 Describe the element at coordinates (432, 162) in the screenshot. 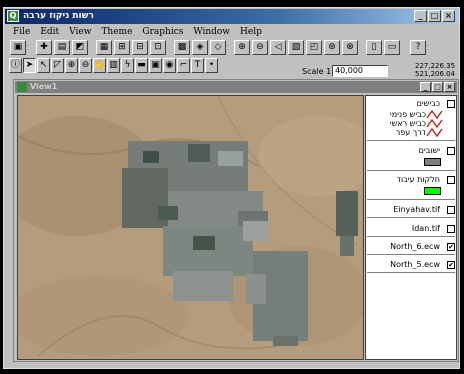

I see `settlements-swatch` at that location.